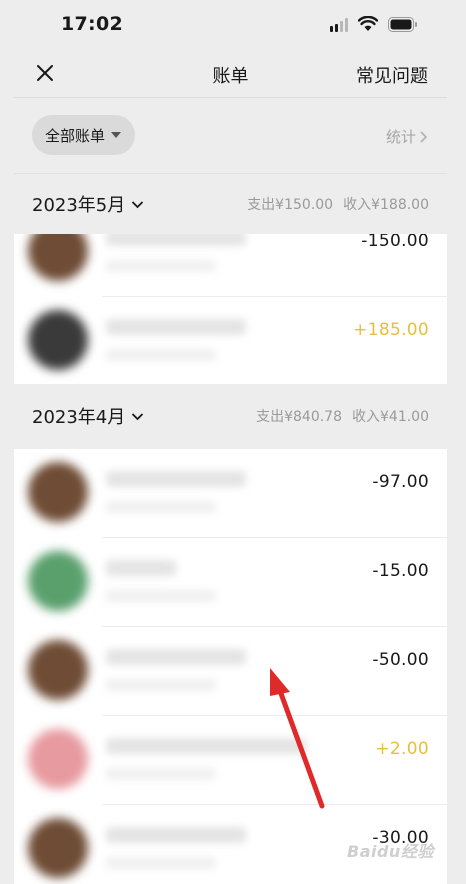 The image size is (466, 884). What do you see at coordinates (400, 137) in the screenshot?
I see `stats-label: 统计` at bounding box center [400, 137].